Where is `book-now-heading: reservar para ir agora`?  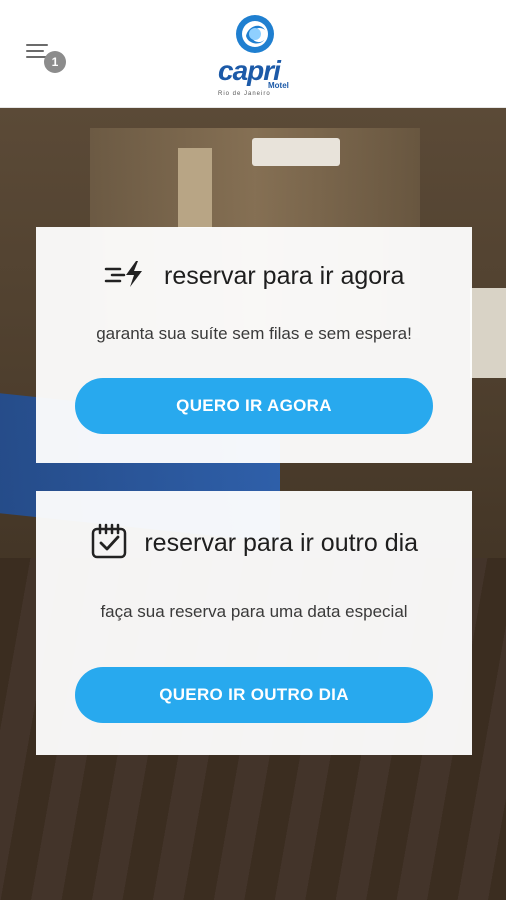 book-now-heading: reservar para ir agora is located at coordinates (254, 276).